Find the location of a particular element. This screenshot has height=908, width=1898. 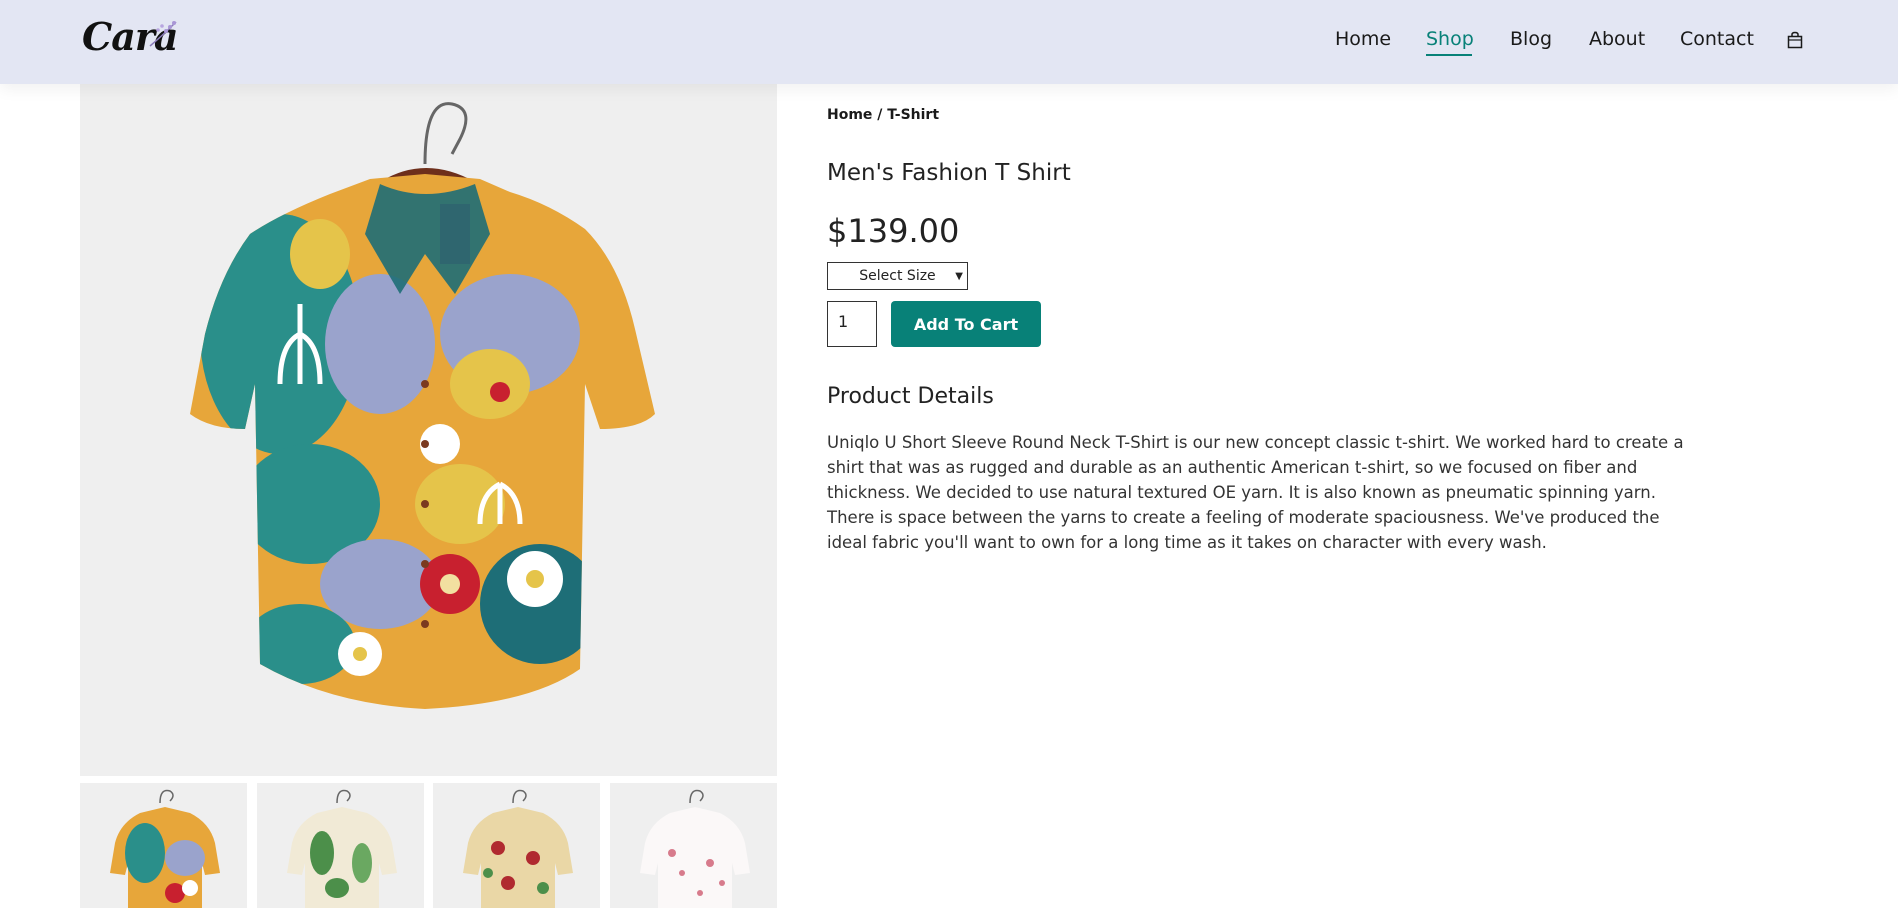

nav-blog: Blog is located at coordinates (1531, 39).